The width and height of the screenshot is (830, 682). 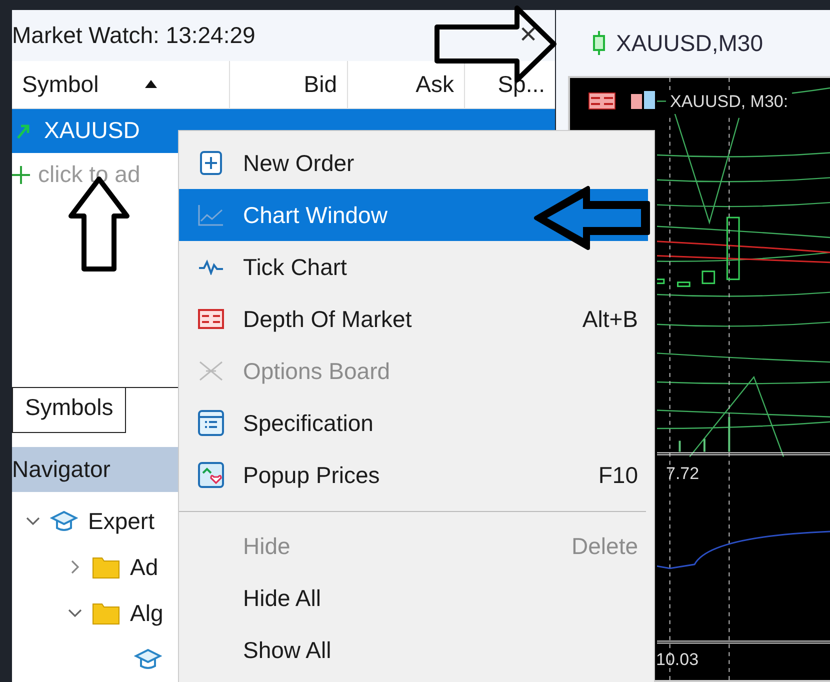 What do you see at coordinates (289, 84) in the screenshot?
I see `column-header: Bid` at bounding box center [289, 84].